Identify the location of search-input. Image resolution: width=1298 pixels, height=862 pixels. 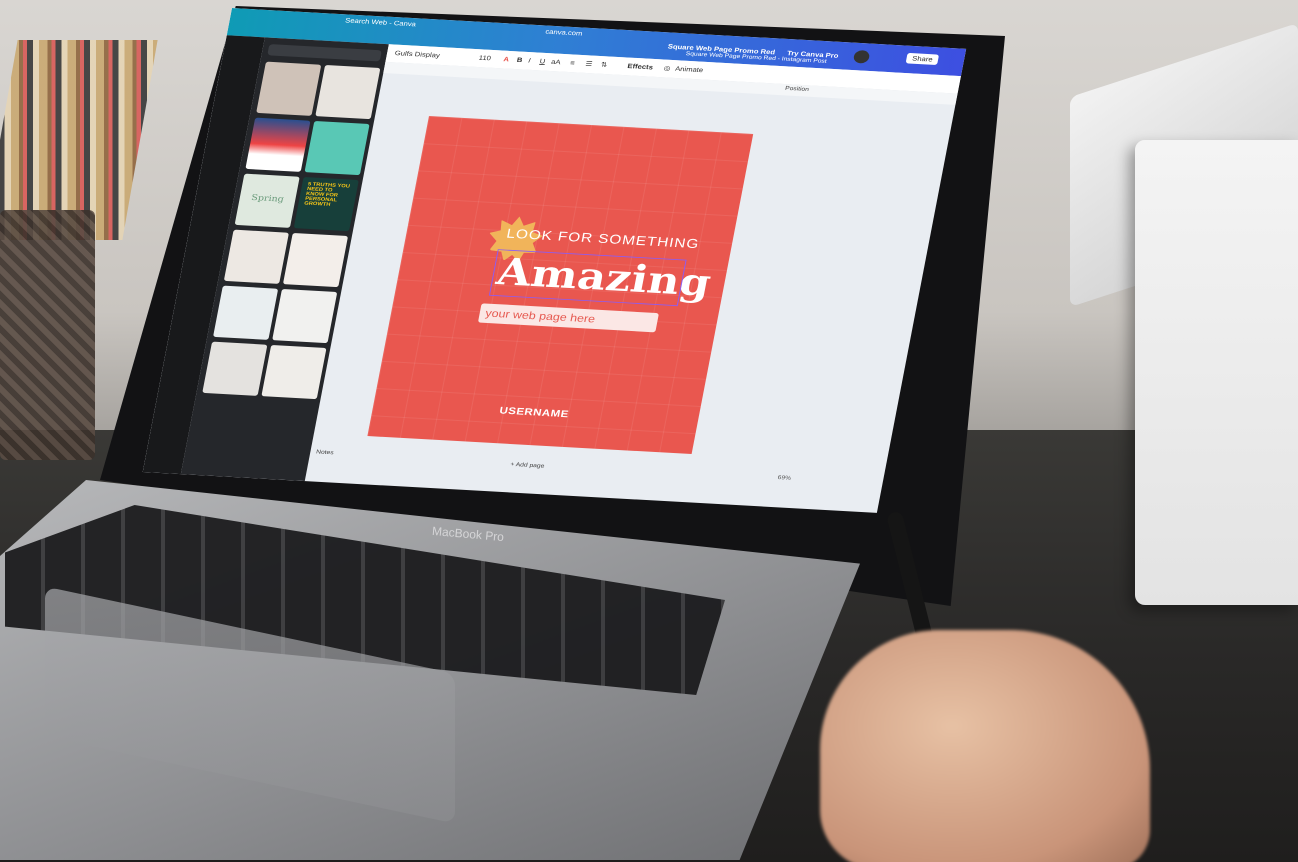
(324, 53).